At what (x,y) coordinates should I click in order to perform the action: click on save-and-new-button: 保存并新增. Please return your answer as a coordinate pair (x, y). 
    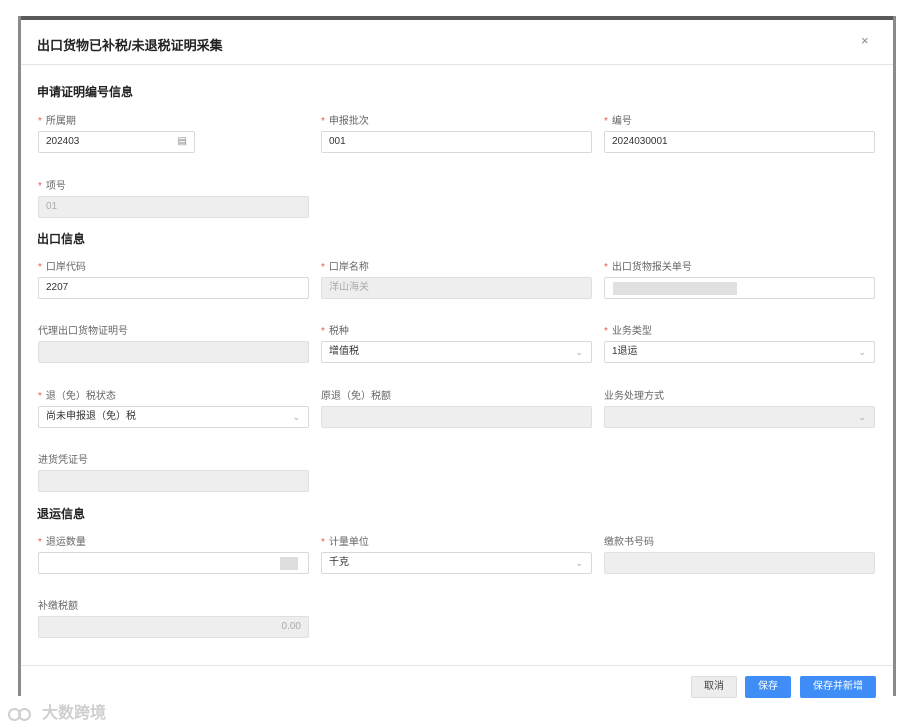
    Looking at the image, I should click on (838, 687).